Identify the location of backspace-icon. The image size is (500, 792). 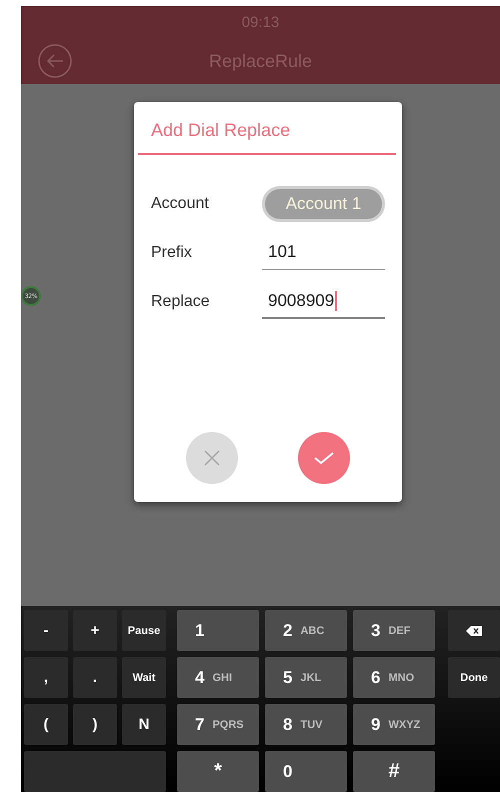
(474, 631).